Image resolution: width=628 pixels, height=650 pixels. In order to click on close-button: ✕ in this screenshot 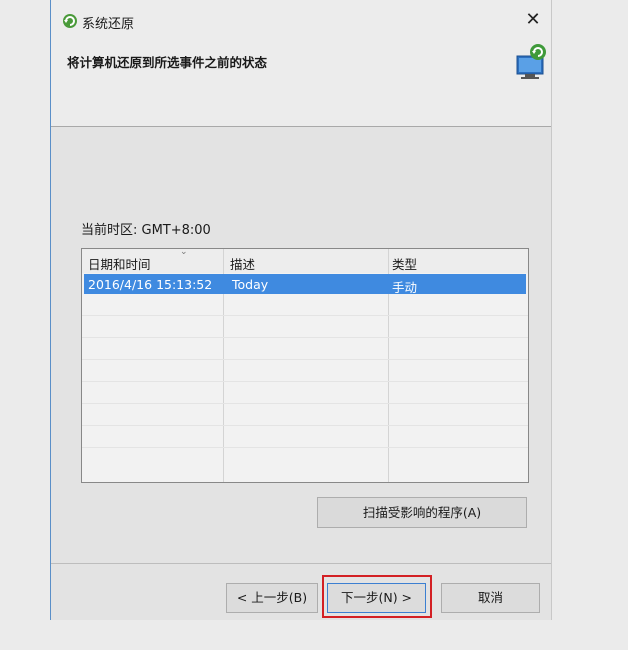, I will do `click(533, 20)`.